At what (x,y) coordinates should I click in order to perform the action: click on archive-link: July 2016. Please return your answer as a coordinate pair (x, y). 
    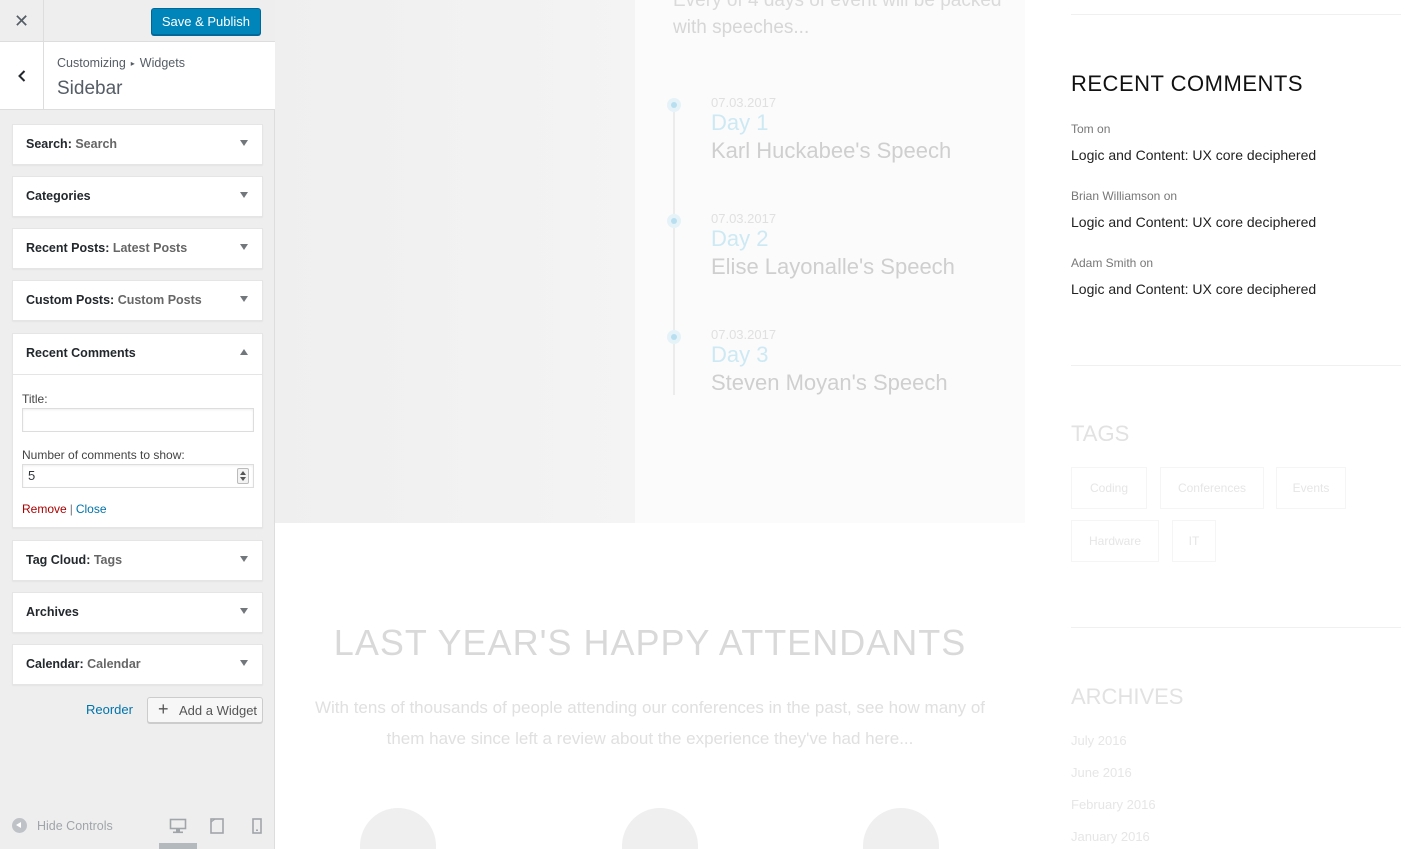
    Looking at the image, I should click on (1099, 740).